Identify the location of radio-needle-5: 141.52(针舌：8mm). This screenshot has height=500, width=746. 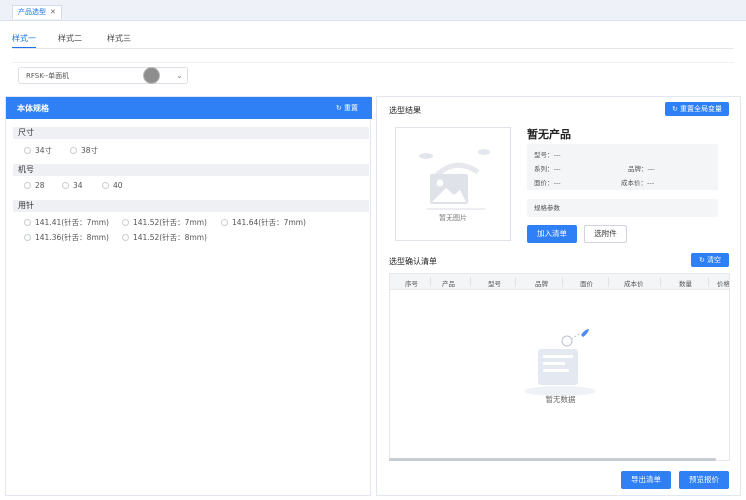
(164, 237).